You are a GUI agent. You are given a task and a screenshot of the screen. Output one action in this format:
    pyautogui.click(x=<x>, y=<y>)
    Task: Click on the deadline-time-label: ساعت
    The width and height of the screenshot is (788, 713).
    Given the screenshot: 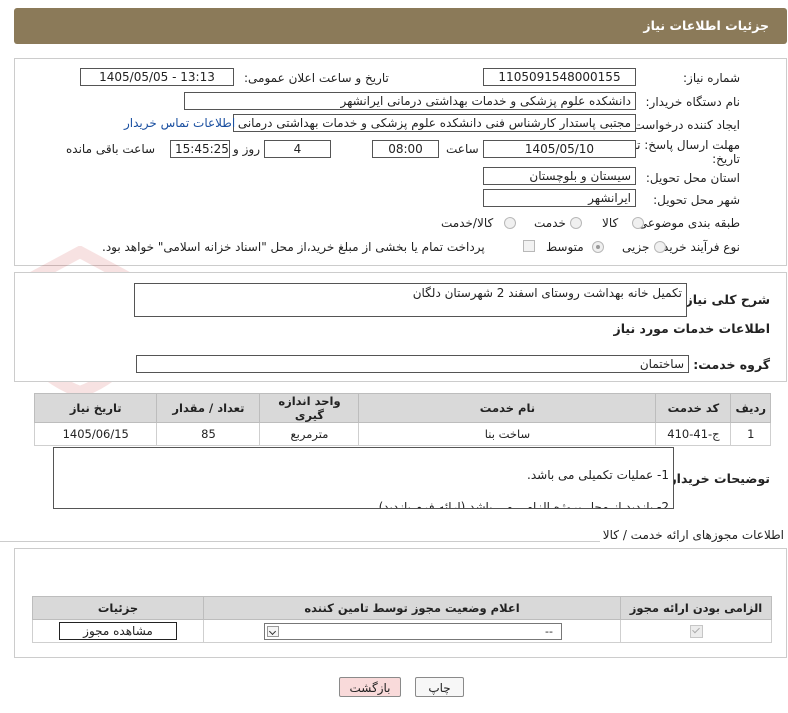 What is the action you would take?
    pyautogui.click(x=462, y=149)
    